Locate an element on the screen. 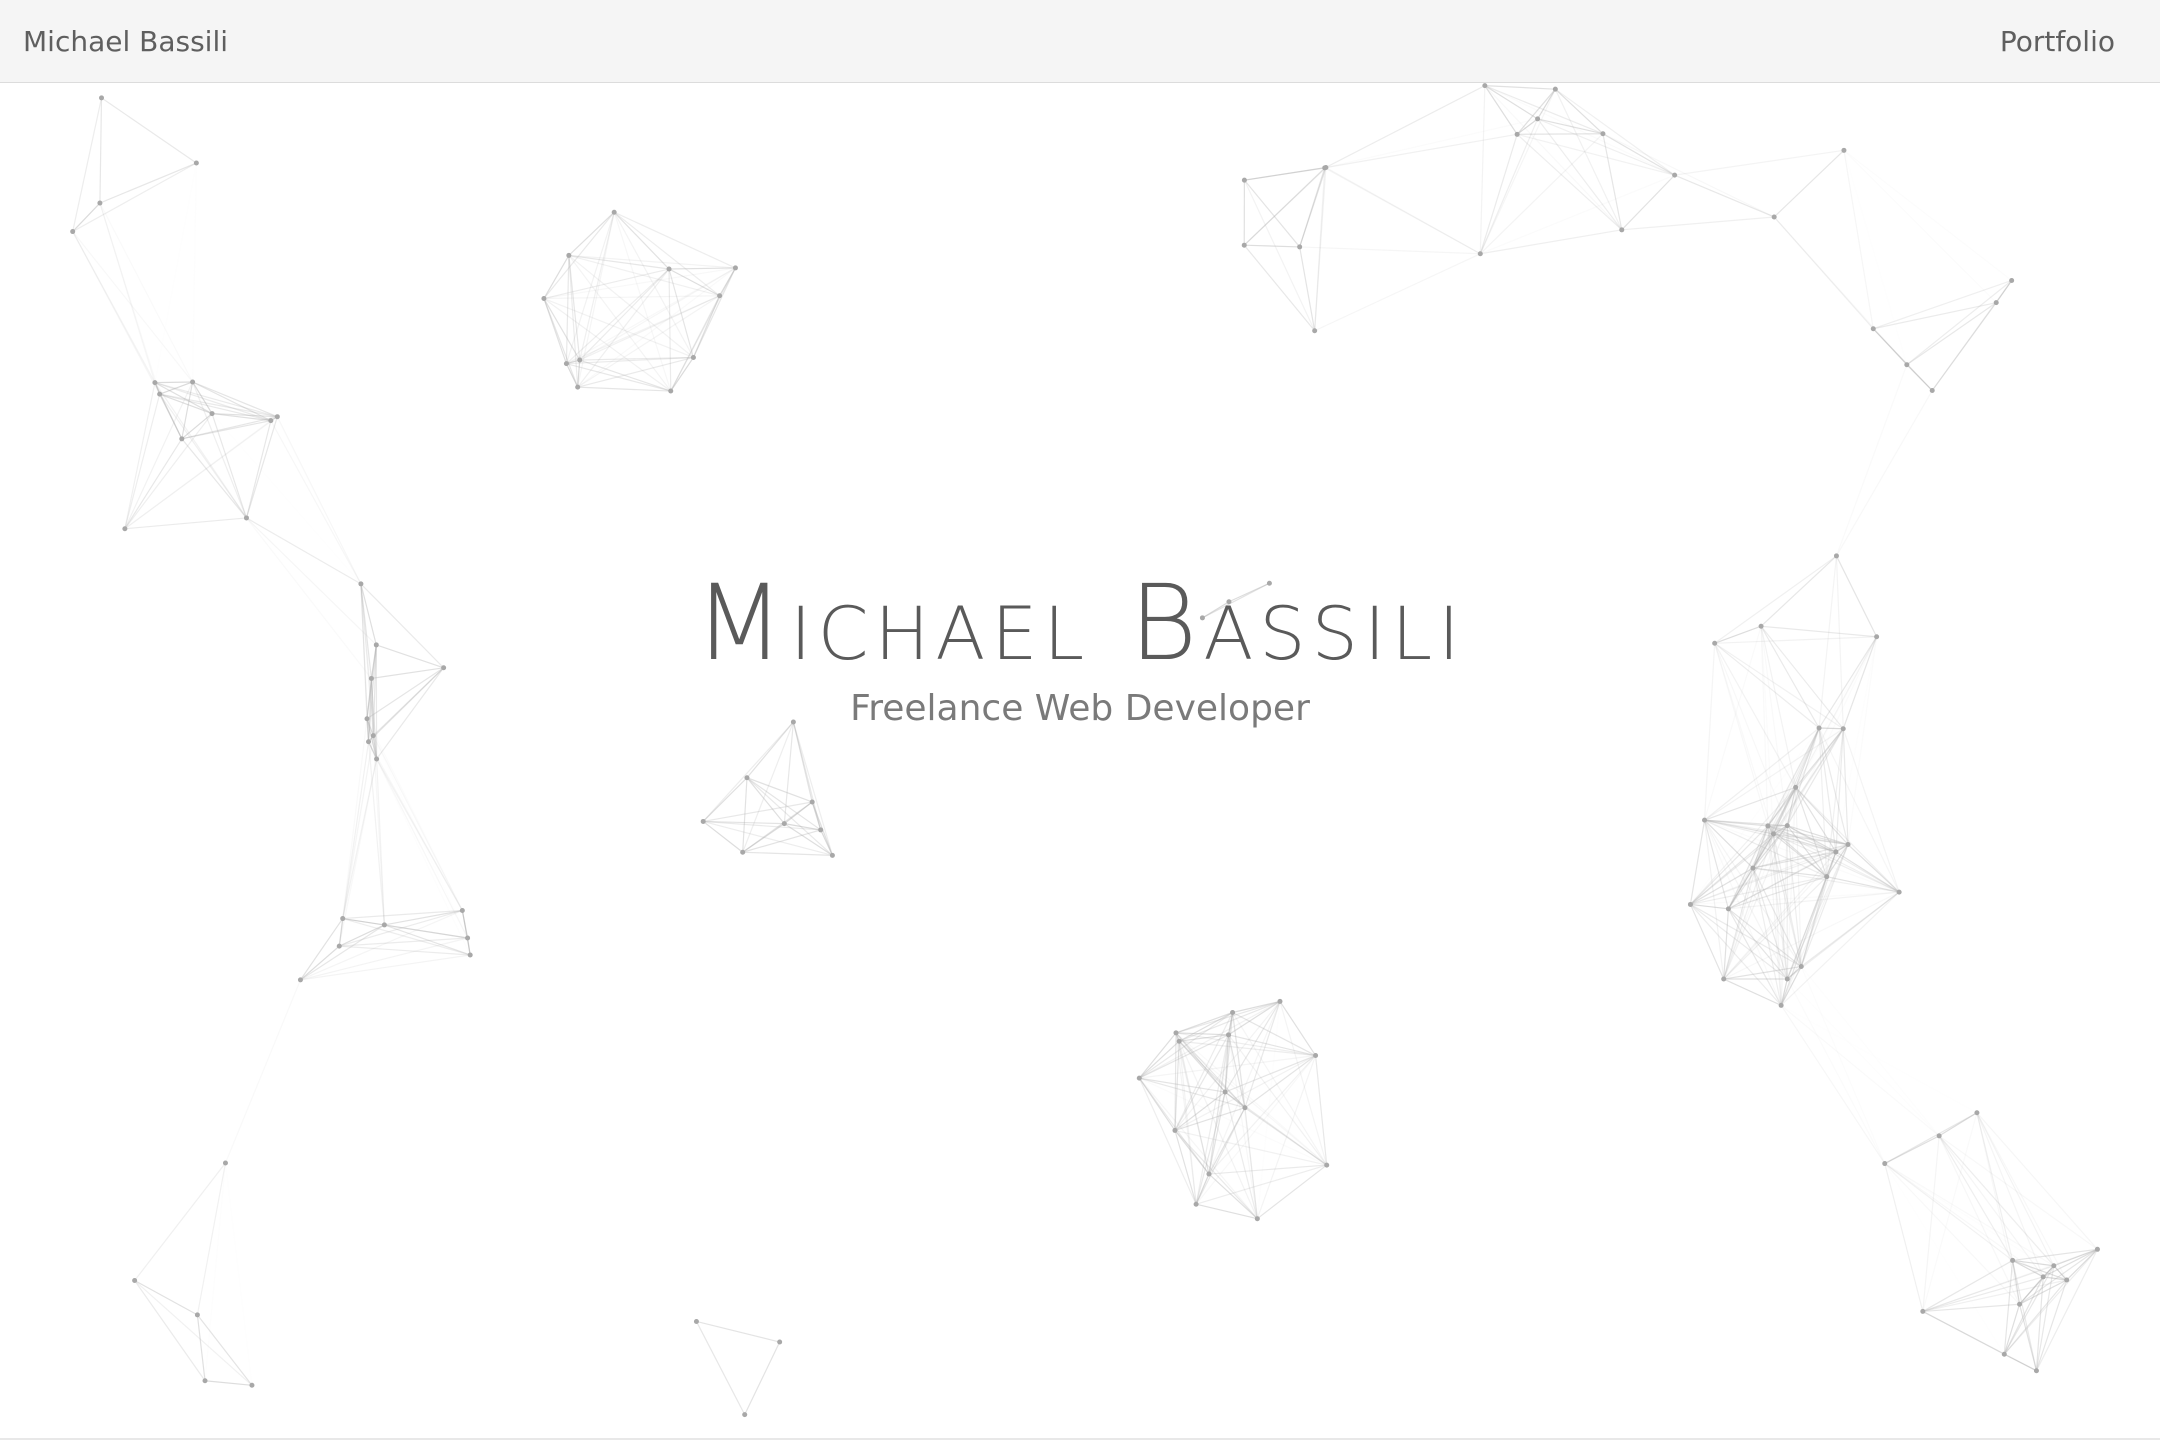  nav-link-portfolio: Portfolio is located at coordinates (2057, 42).